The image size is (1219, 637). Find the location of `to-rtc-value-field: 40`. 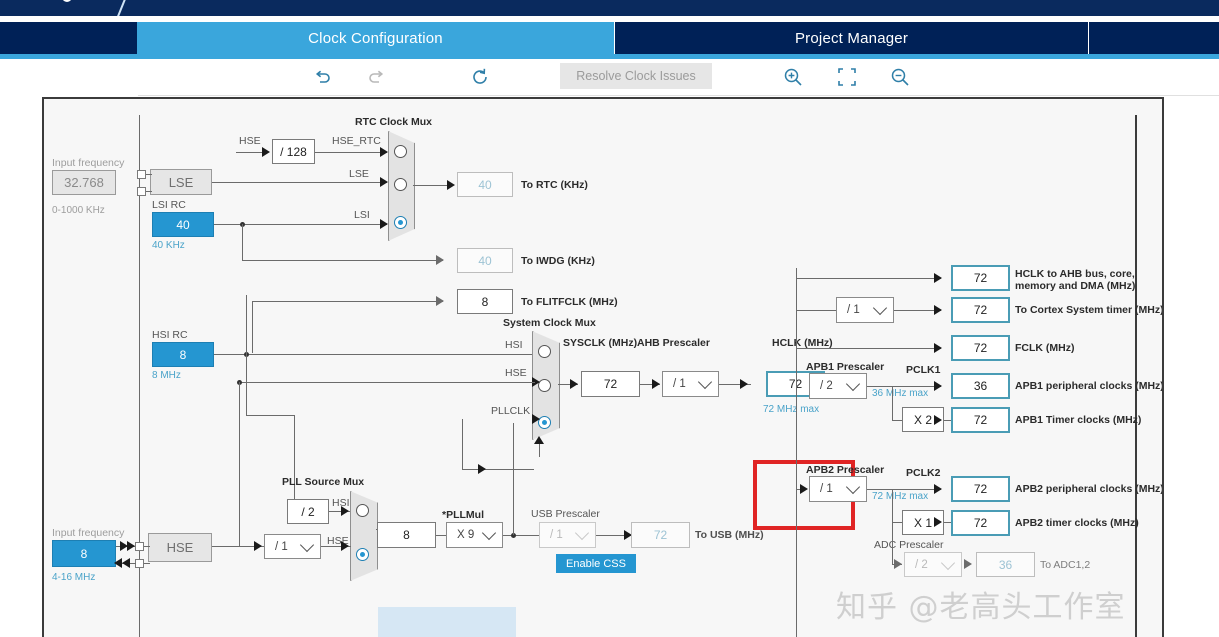

to-rtc-value-field: 40 is located at coordinates (485, 184).